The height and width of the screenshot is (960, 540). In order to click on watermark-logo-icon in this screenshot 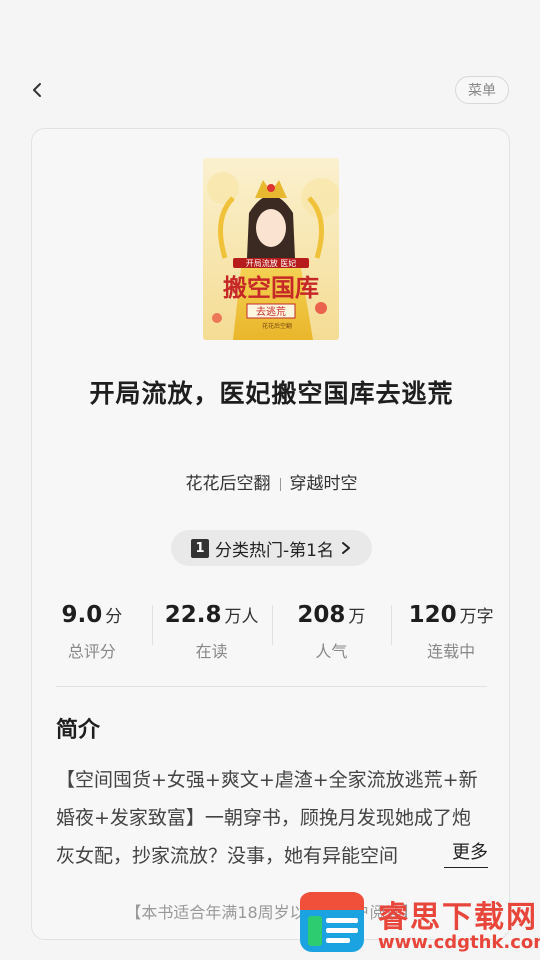, I will do `click(332, 922)`.